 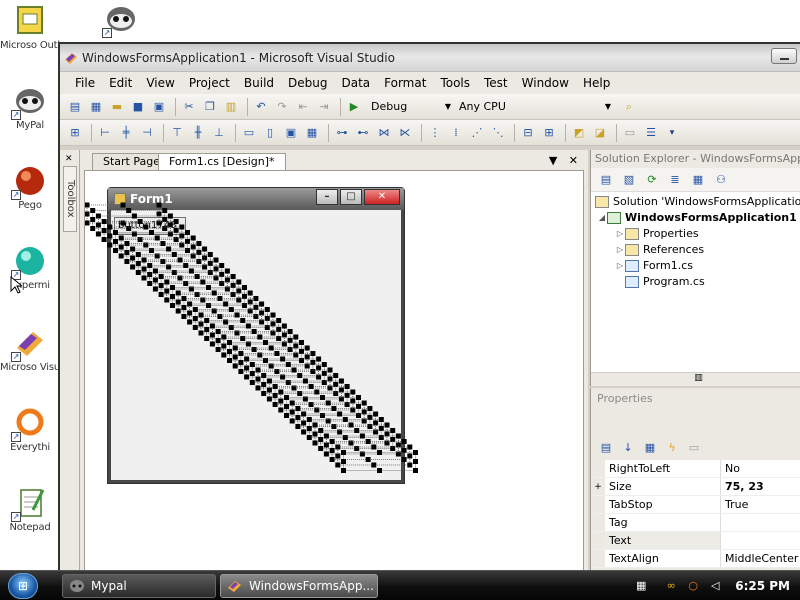 I want to click on tree-item-form1: ▷ Form1.cs, so click(x=695, y=266).